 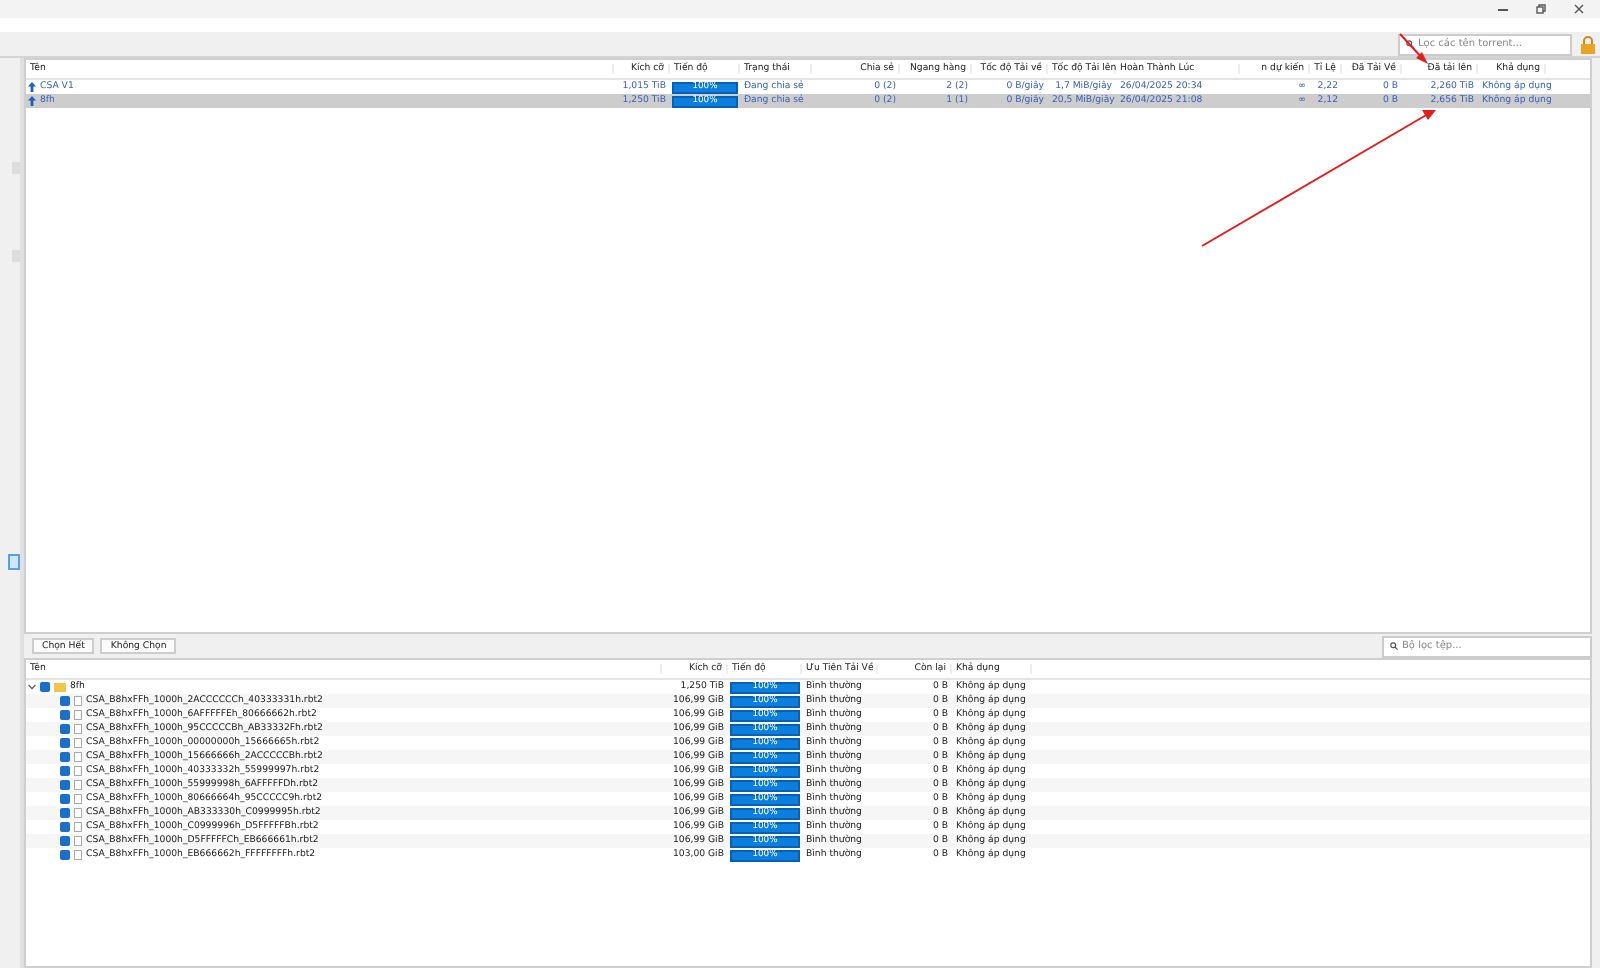 I want to click on folder-icon, so click(x=60, y=687).